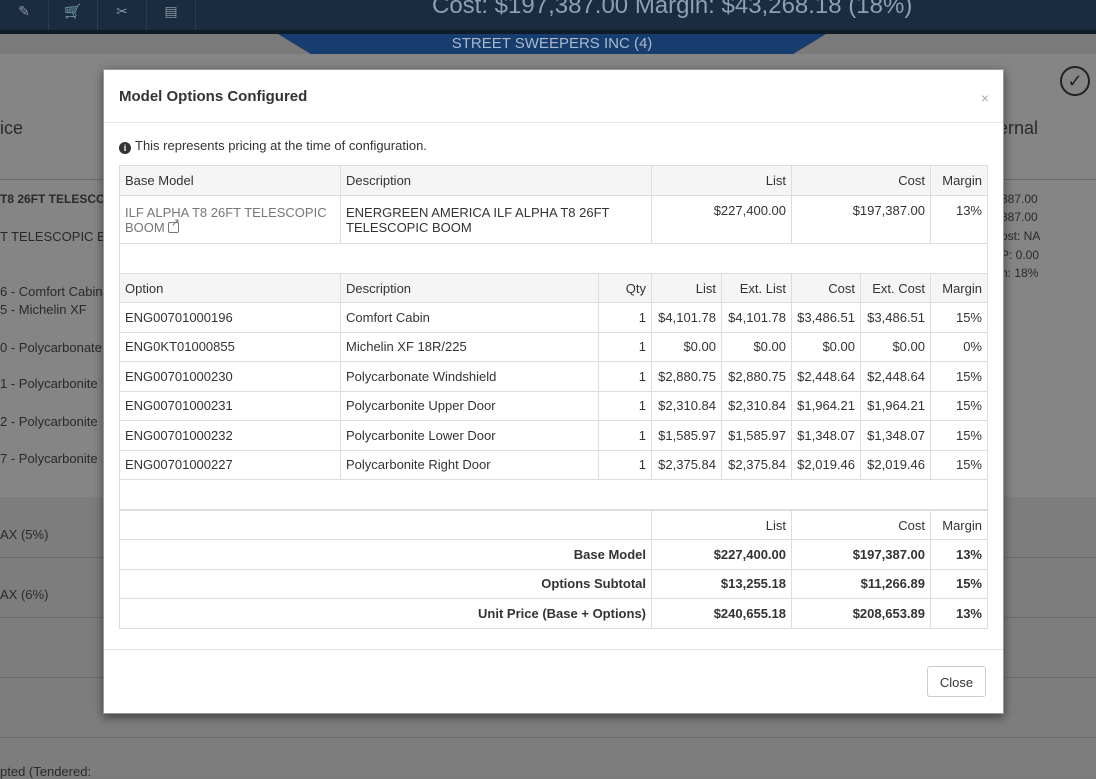 Image resolution: width=1096 pixels, height=779 pixels. I want to click on bg-line-item: 0 - Polycarbonate, so click(51, 347).